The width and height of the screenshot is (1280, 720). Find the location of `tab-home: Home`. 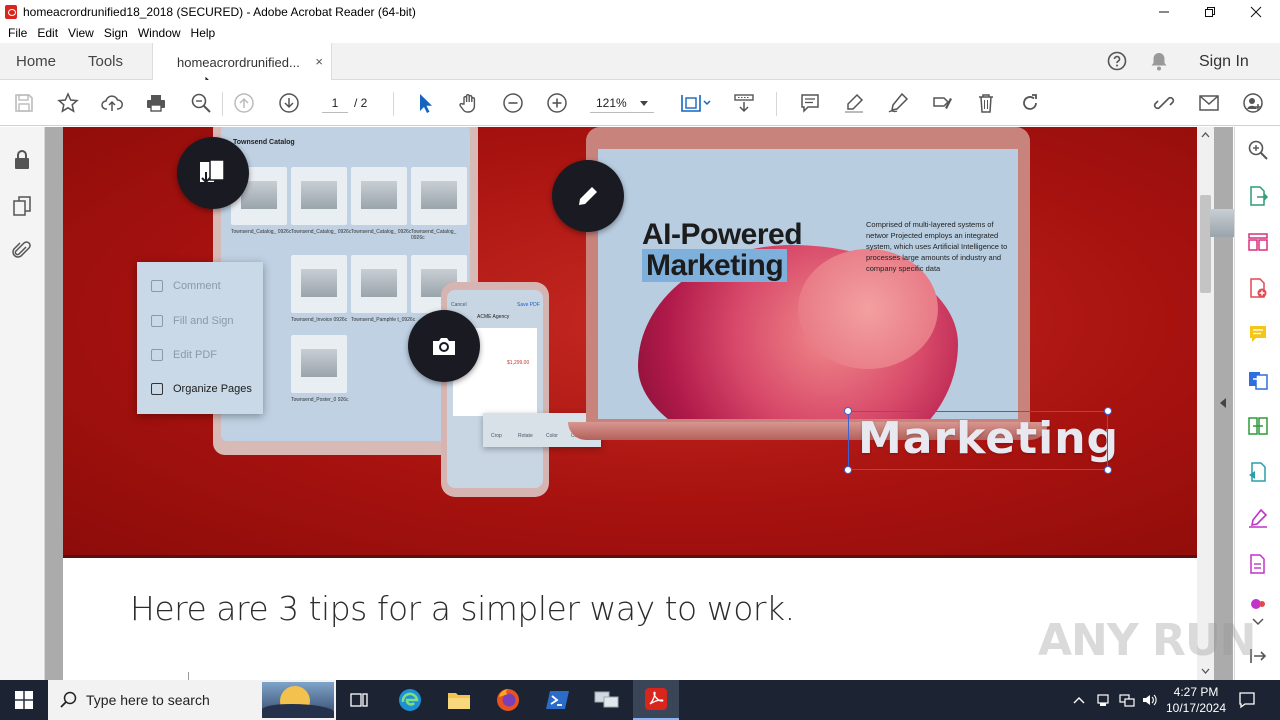

tab-home: Home is located at coordinates (36, 61).